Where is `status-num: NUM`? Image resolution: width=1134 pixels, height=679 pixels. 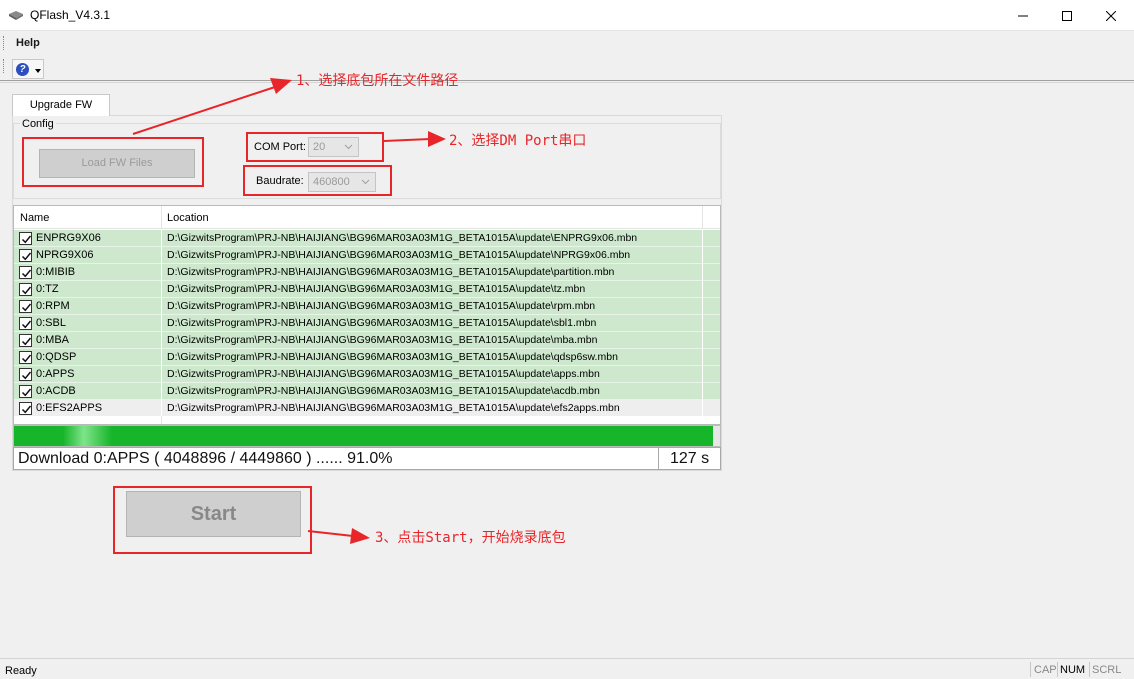 status-num: NUM is located at coordinates (1073, 670).